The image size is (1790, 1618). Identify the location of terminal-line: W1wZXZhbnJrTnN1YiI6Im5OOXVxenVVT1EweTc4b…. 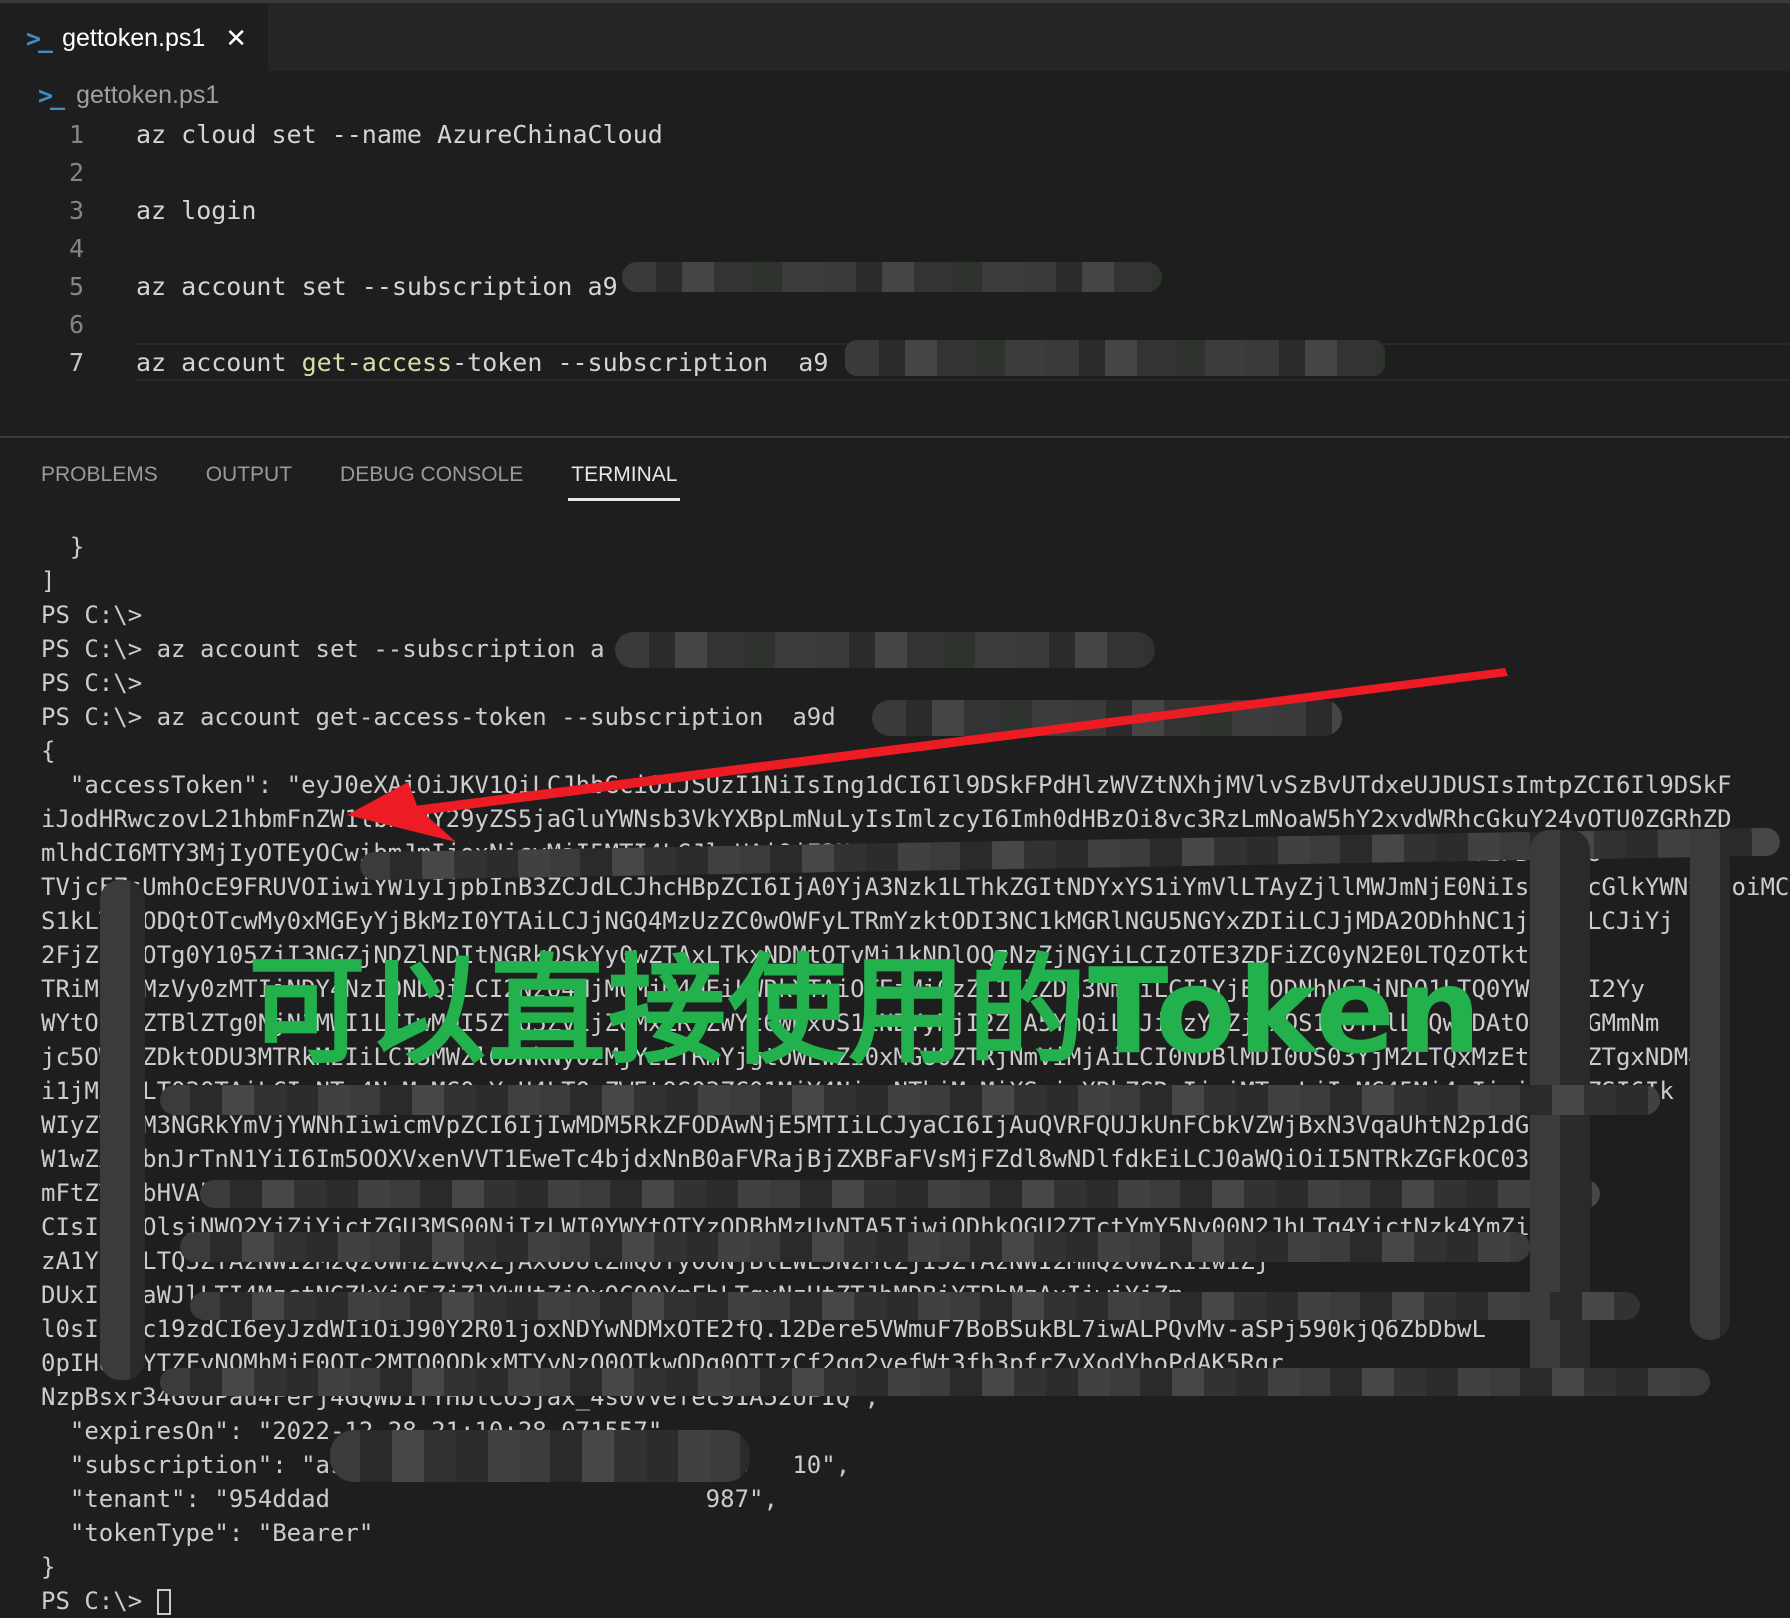
(800, 1159).